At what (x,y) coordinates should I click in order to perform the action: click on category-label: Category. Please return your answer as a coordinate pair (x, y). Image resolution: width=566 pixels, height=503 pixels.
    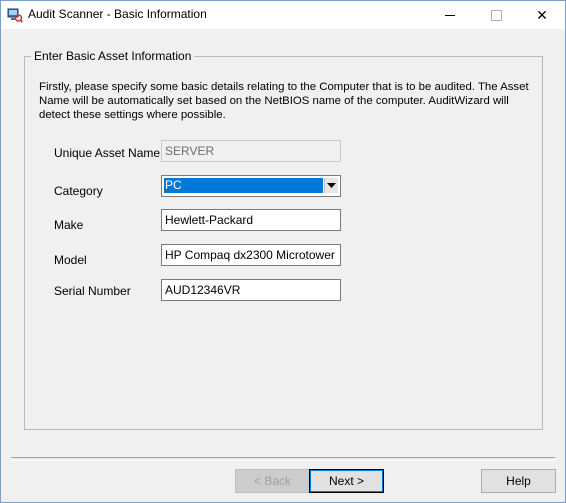
    Looking at the image, I should click on (78, 191).